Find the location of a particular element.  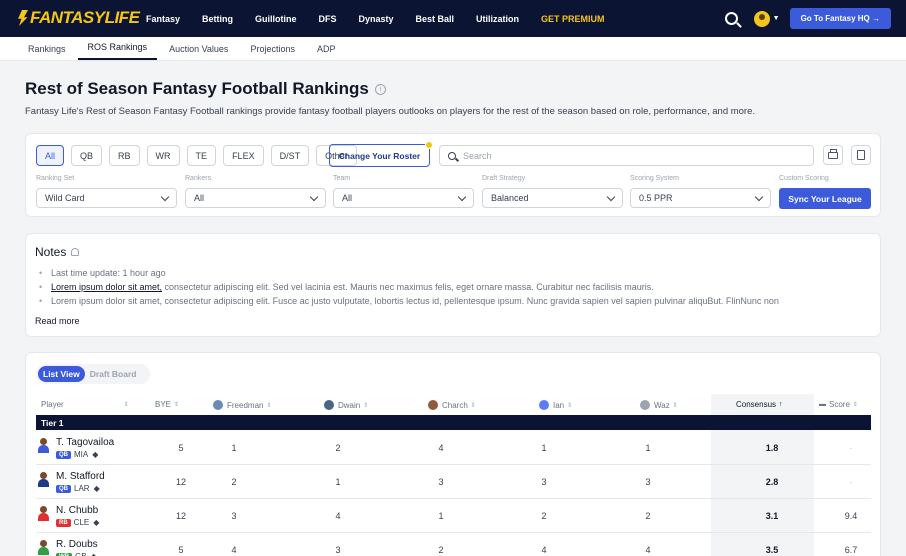

search-placeholder: Search is located at coordinates (477, 155).